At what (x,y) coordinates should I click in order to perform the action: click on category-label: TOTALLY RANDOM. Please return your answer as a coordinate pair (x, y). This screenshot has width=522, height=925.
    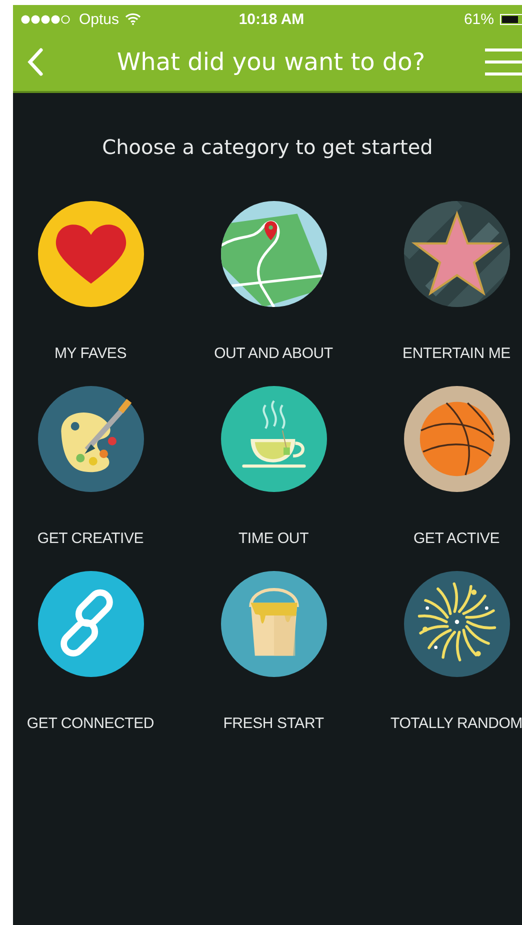
    Looking at the image, I should click on (456, 723).